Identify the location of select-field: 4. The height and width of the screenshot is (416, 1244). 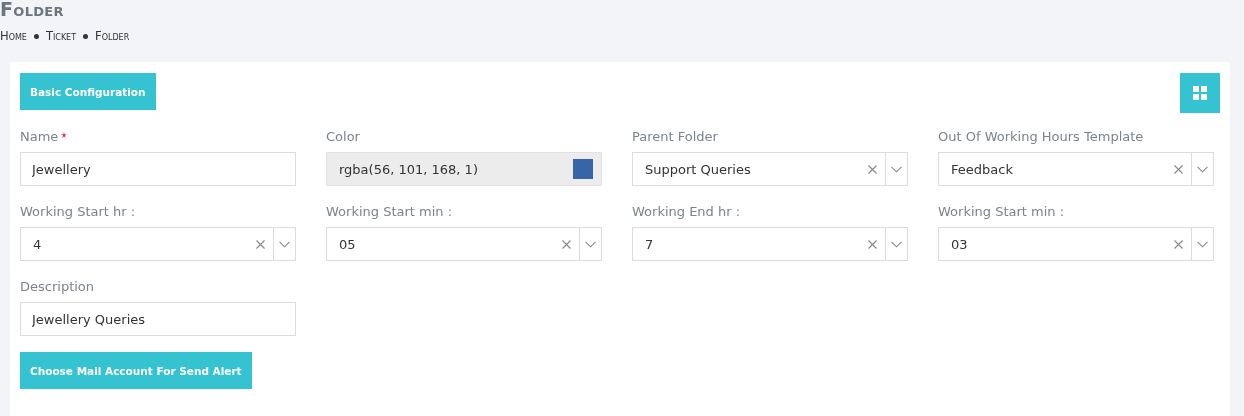
(158, 244).